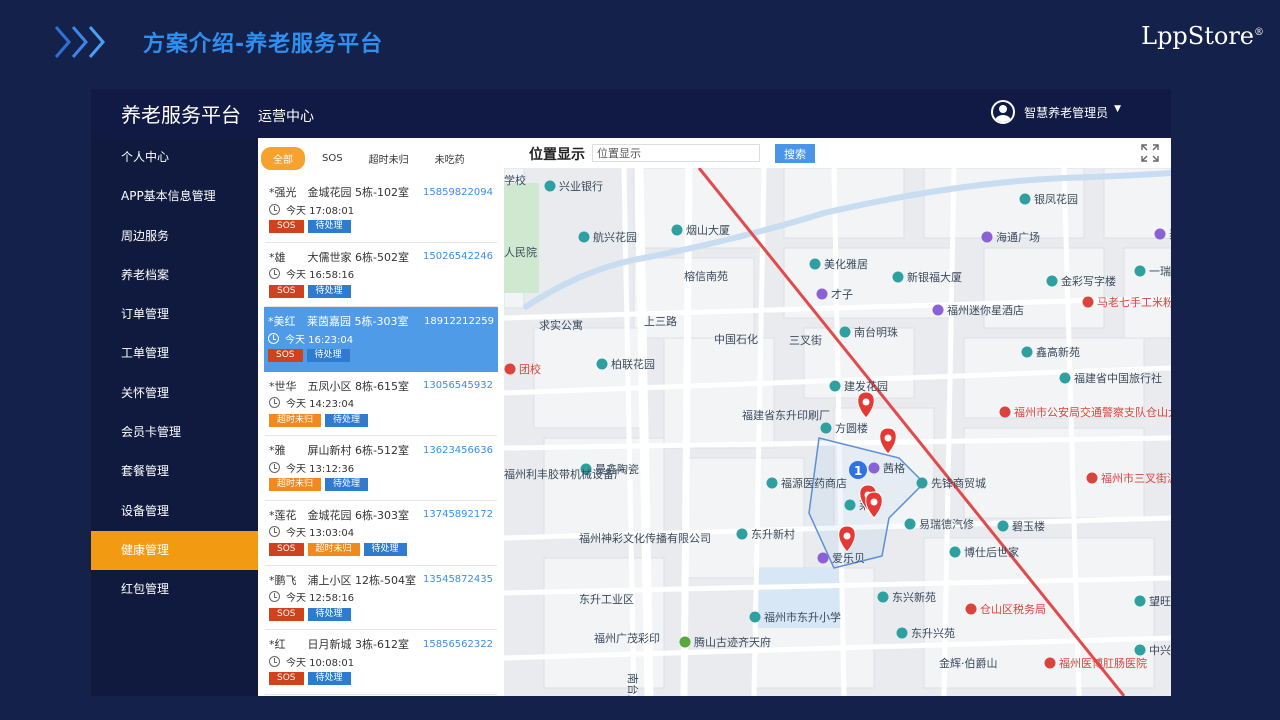 The height and width of the screenshot is (720, 1280). What do you see at coordinates (458, 192) in the screenshot?
I see `alert-phone: 15859822094` at bounding box center [458, 192].